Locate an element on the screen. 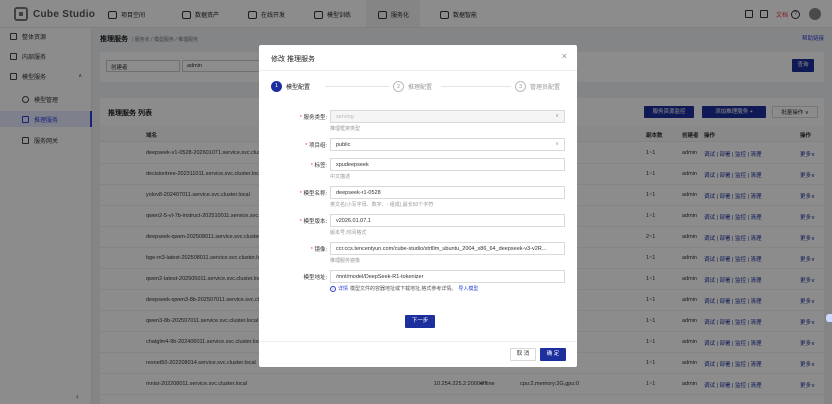 The height and width of the screenshot is (404, 832). details-link: 详情 is located at coordinates (343, 288).